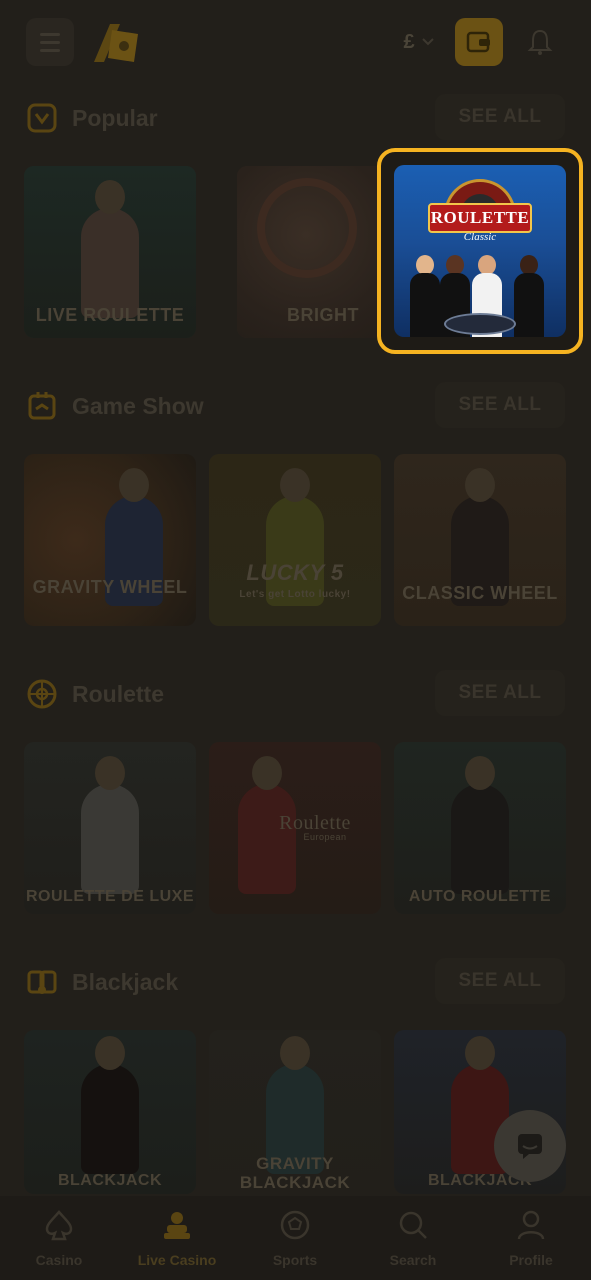 The image size is (591, 1280). Describe the element at coordinates (125, 982) in the screenshot. I see `section-title: Blackjack` at that location.